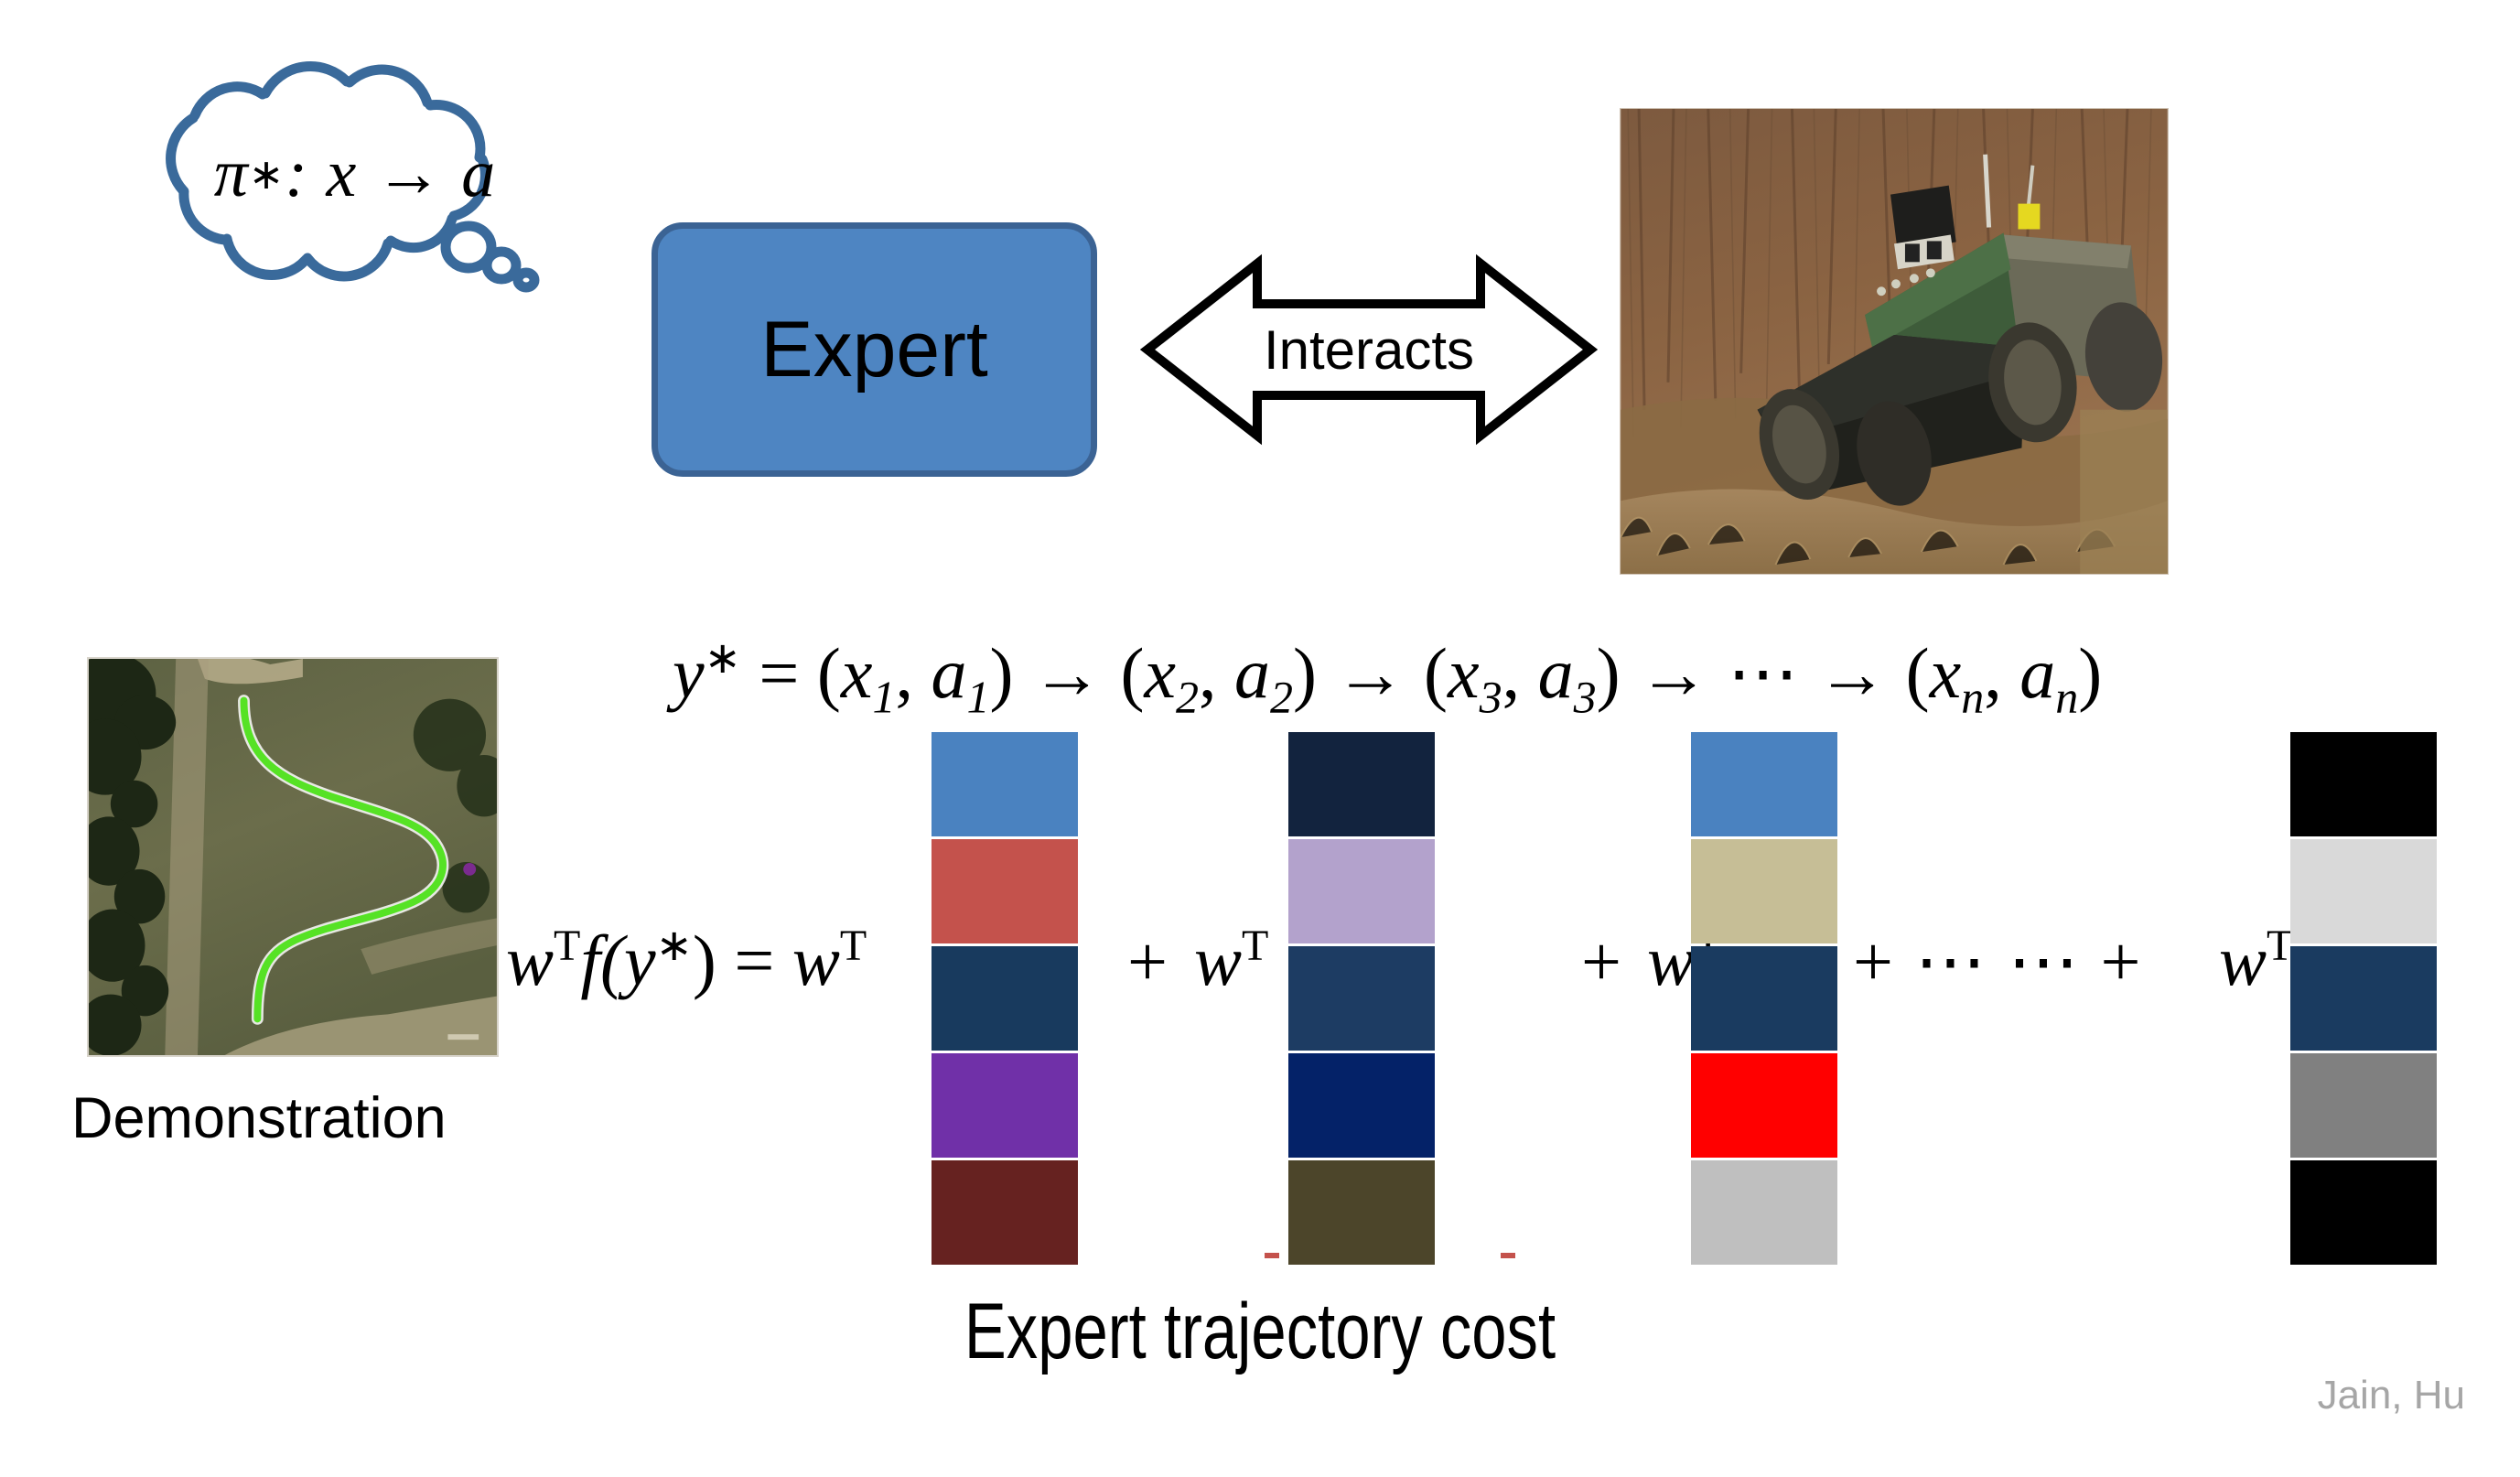  I want to click on cost-w: w, so click(530, 961).